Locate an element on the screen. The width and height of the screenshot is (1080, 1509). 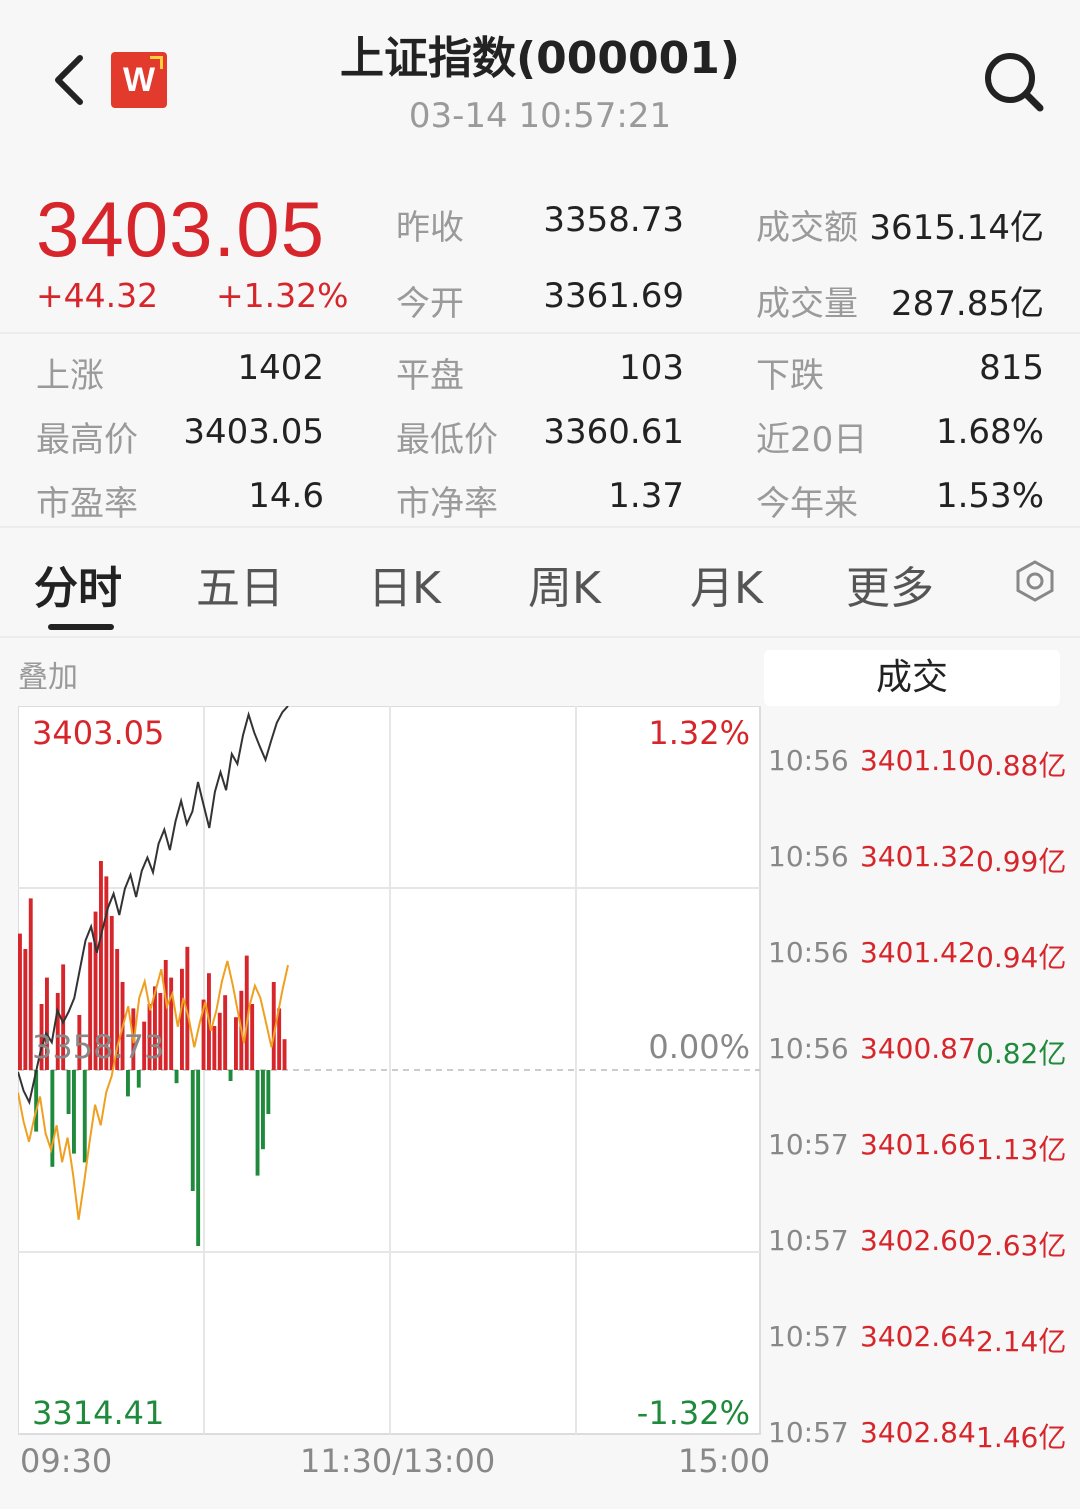
current-price: 3403.05 is located at coordinates (180, 229).